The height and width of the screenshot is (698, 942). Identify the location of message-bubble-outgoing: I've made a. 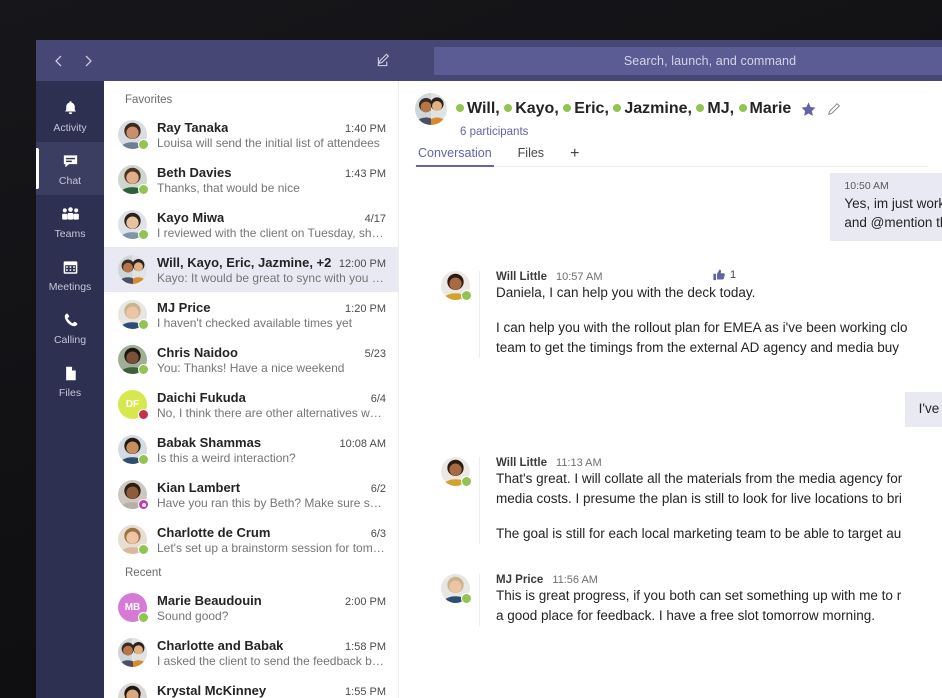
(923, 409).